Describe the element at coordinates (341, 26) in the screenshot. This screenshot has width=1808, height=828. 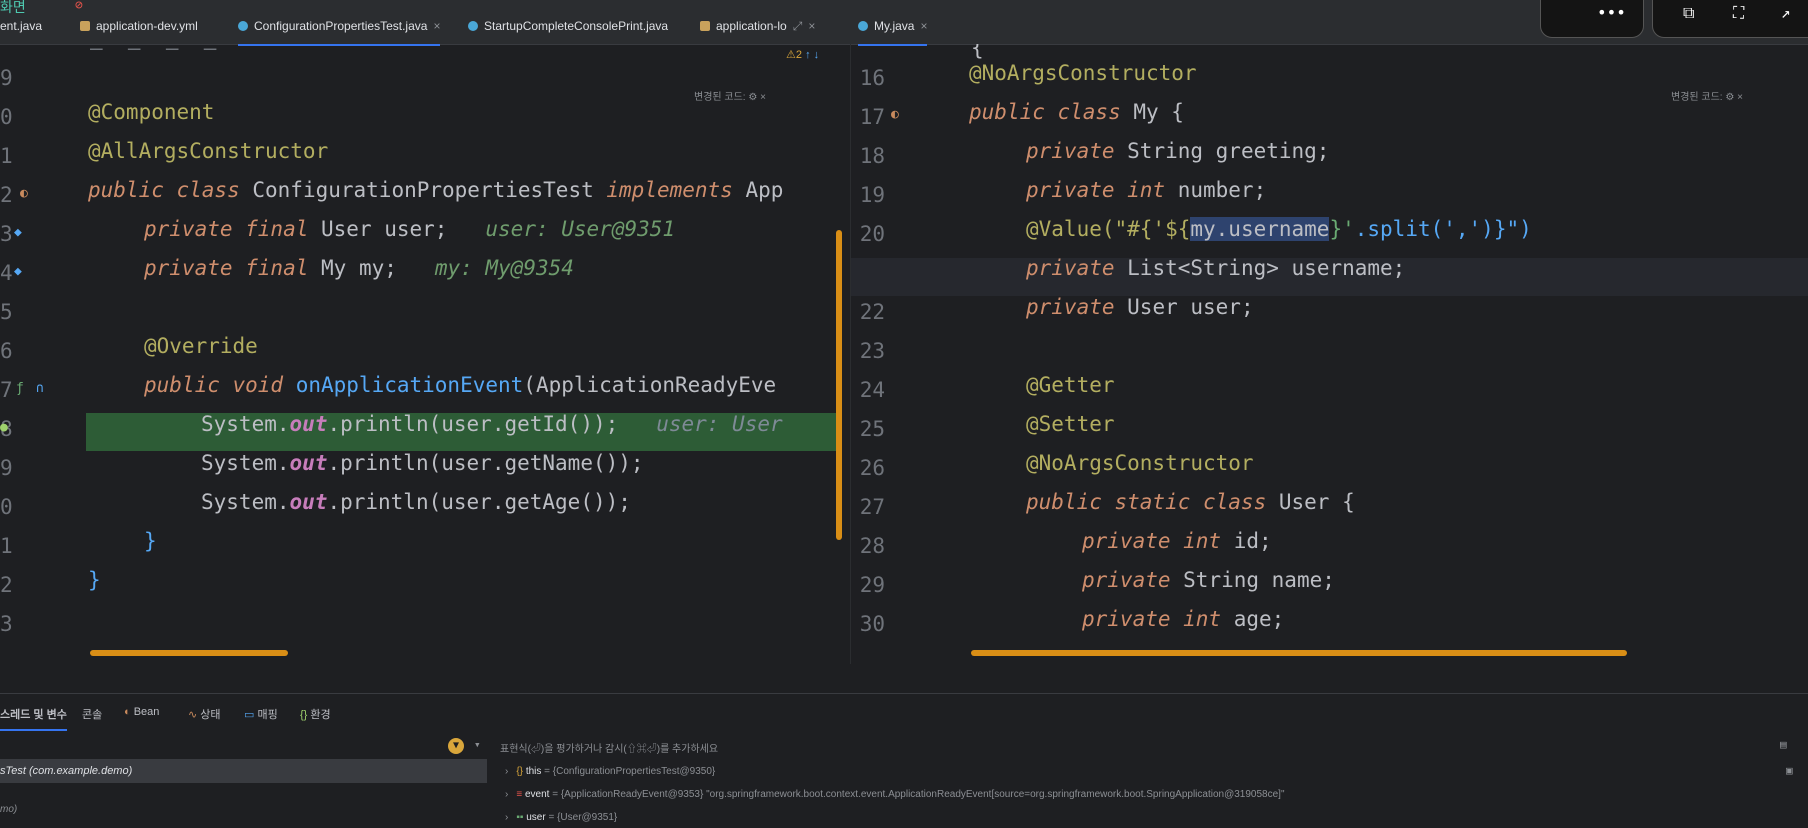
I see `tab-label: ConfigurationPropertiesTest.java` at that location.